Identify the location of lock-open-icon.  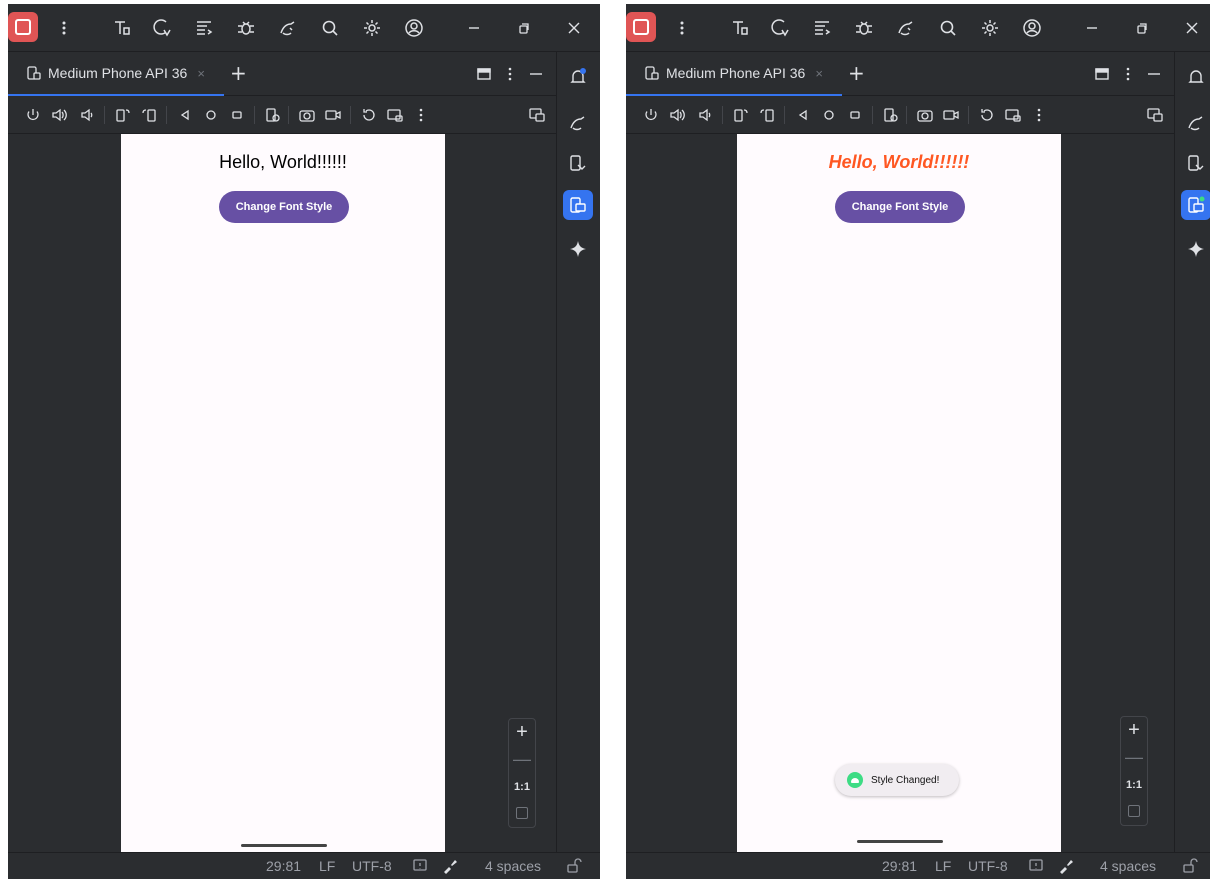
(574, 866).